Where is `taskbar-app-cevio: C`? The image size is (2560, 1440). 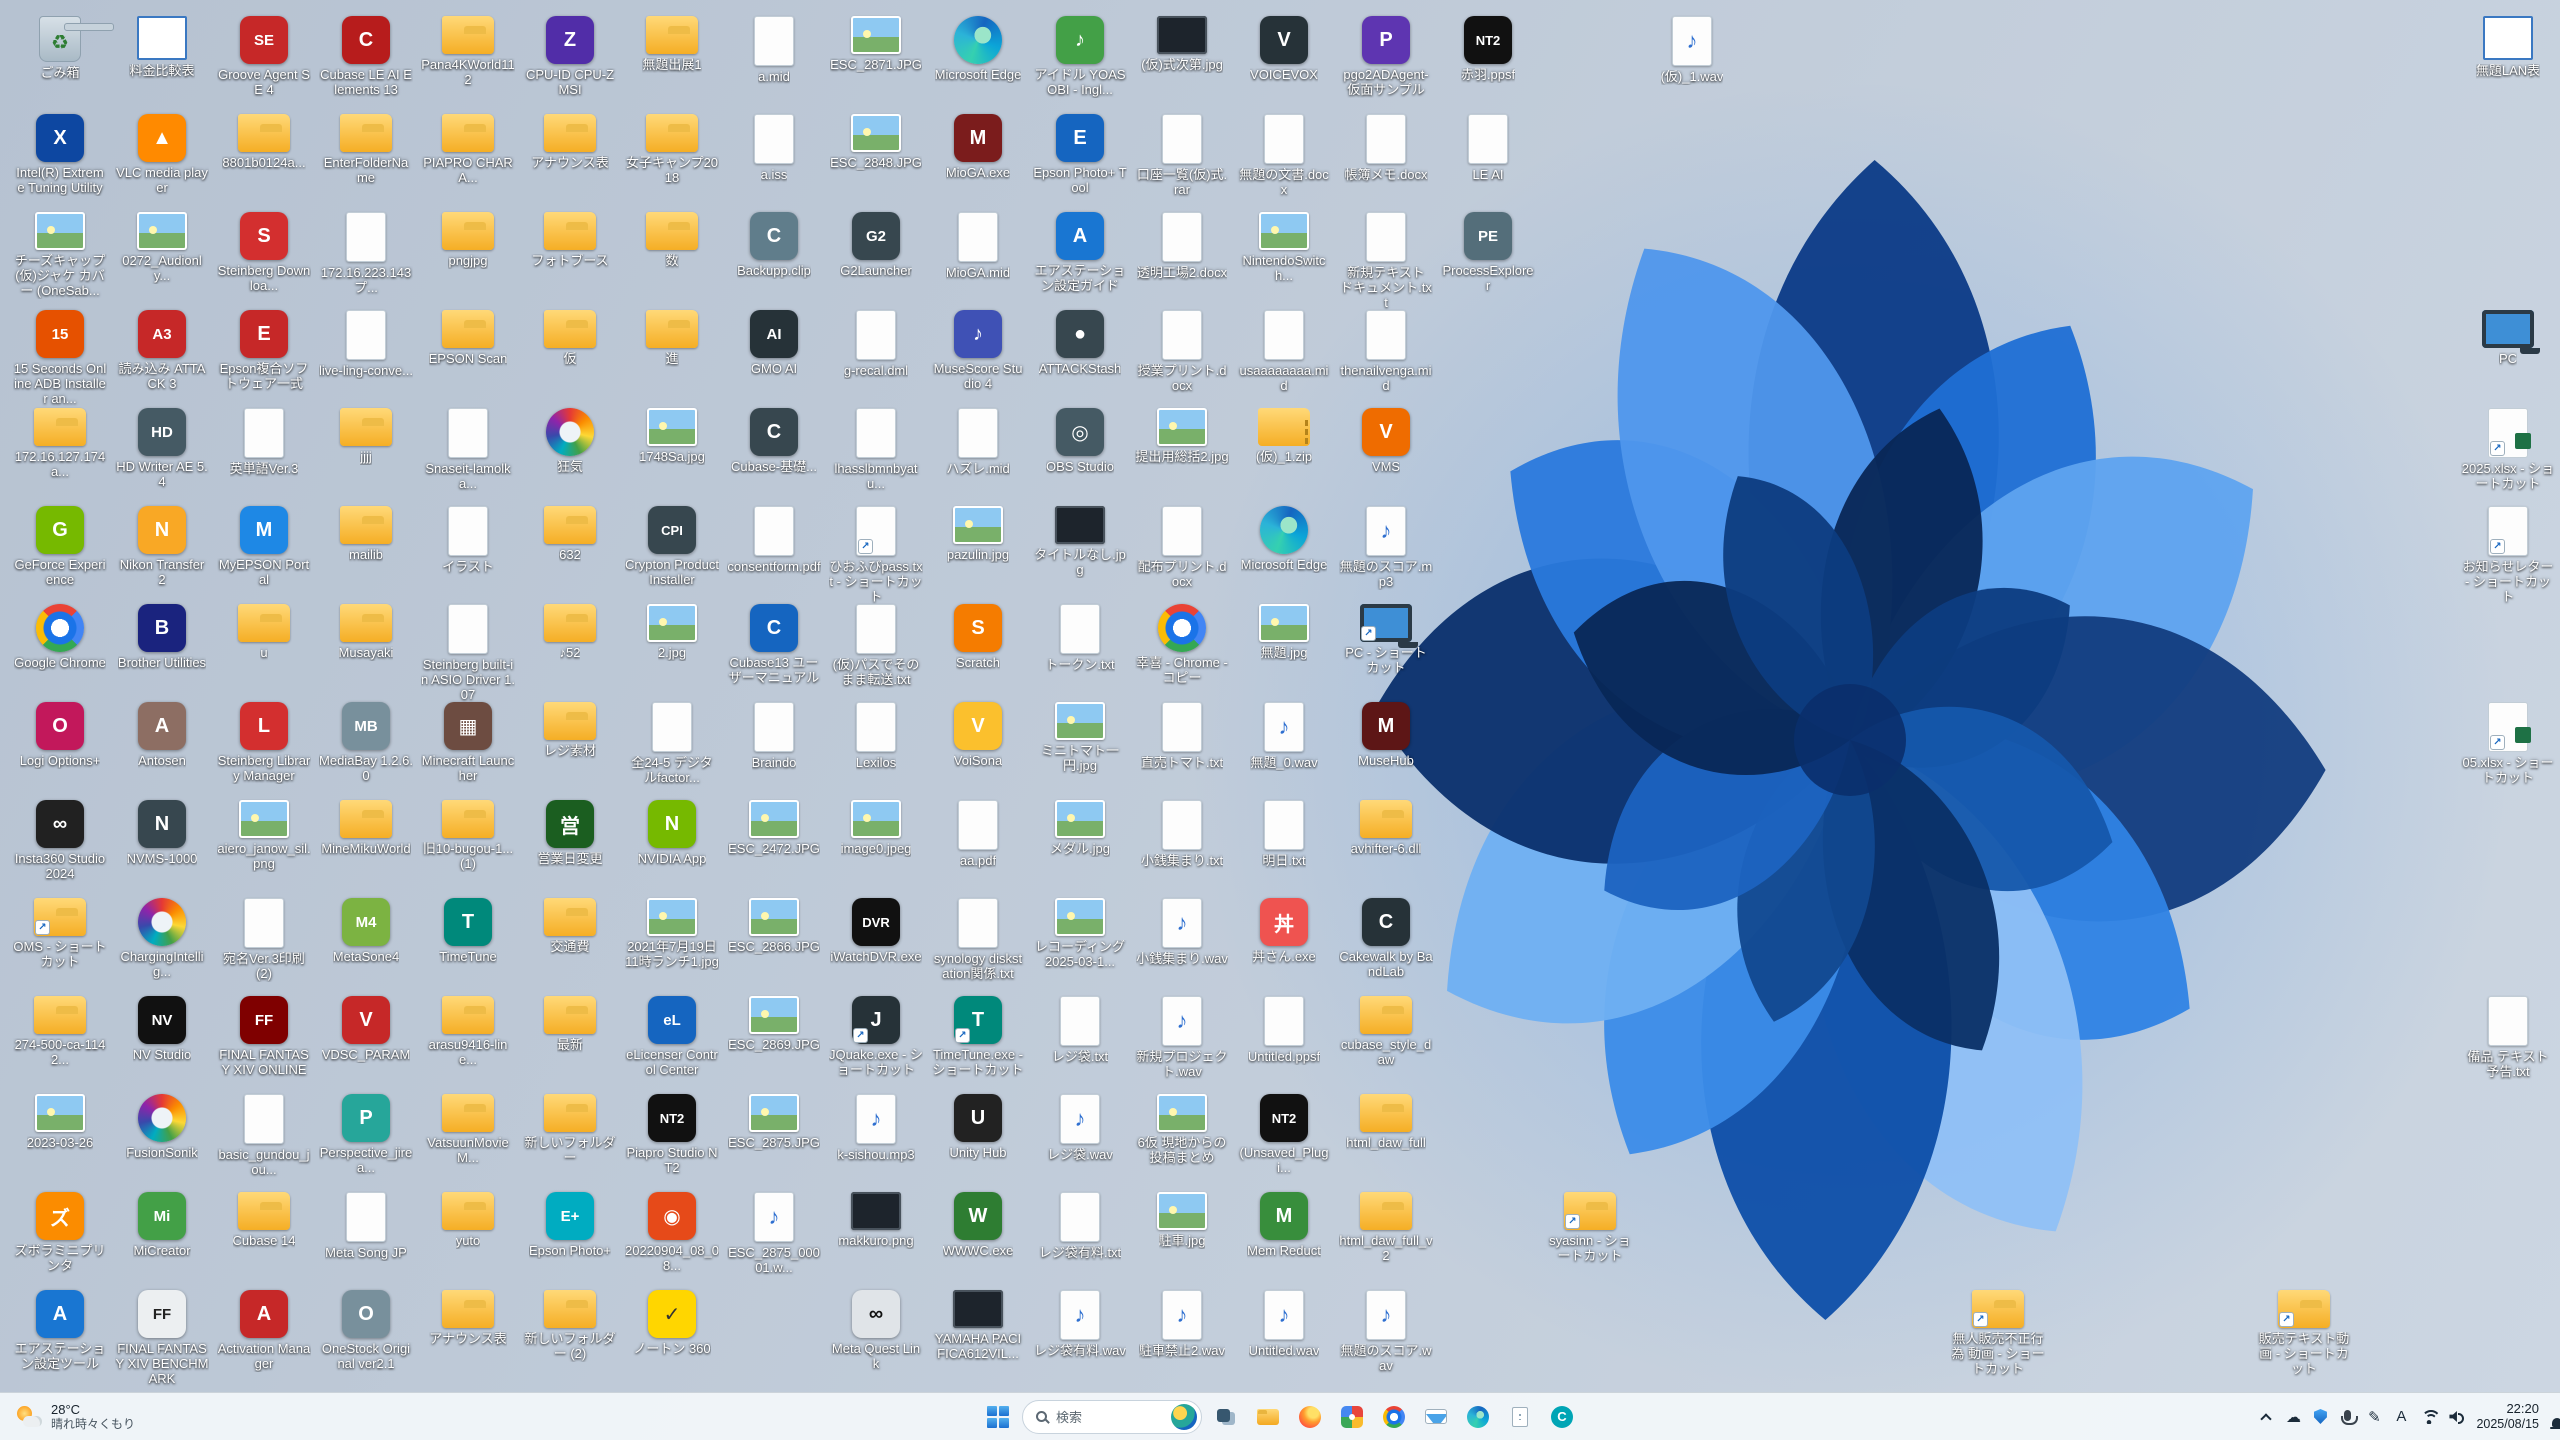 taskbar-app-cevio: C is located at coordinates (1562, 1417).